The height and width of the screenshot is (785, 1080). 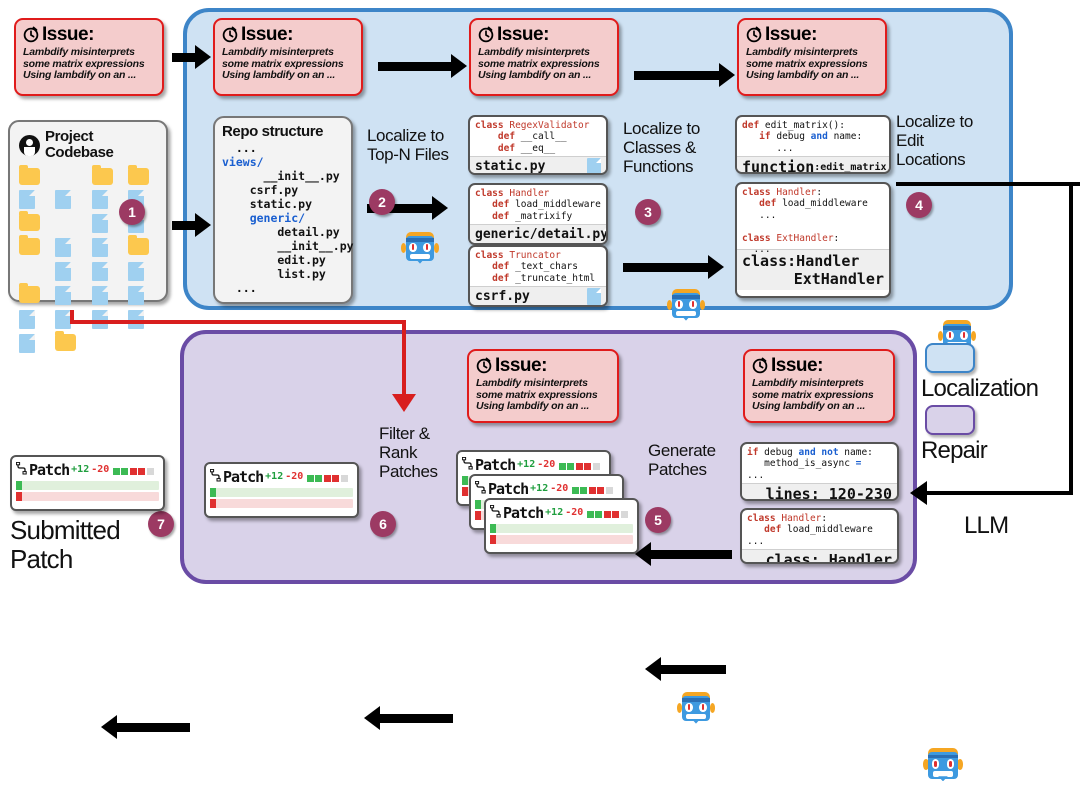 What do you see at coordinates (813, 164) in the screenshot?
I see `edit-card-footer: function:edit_matrix` at bounding box center [813, 164].